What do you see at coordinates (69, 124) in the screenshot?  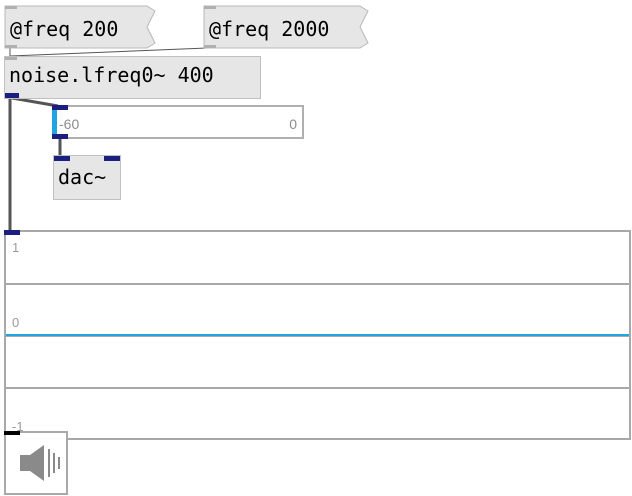 I see `slider-min-label: -60` at bounding box center [69, 124].